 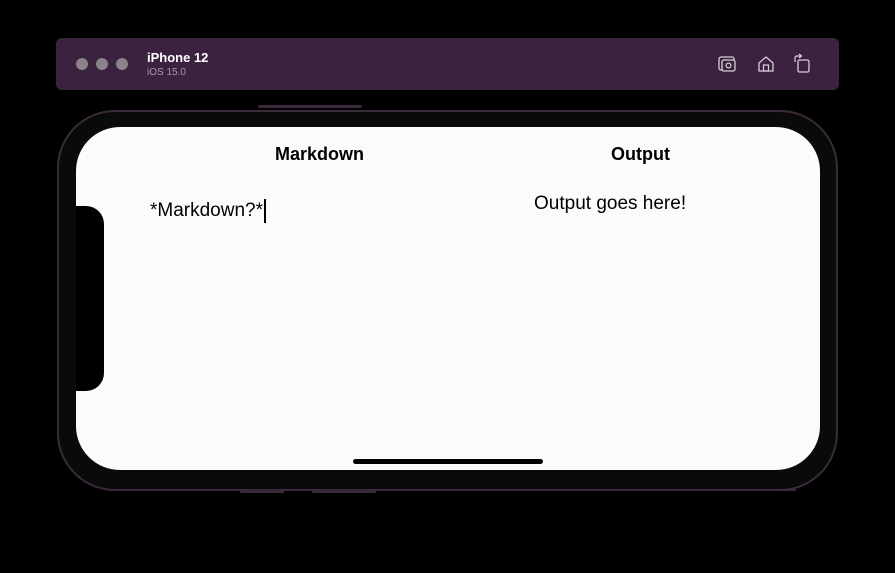 What do you see at coordinates (640, 154) in the screenshot?
I see `output-header: Output` at bounding box center [640, 154].